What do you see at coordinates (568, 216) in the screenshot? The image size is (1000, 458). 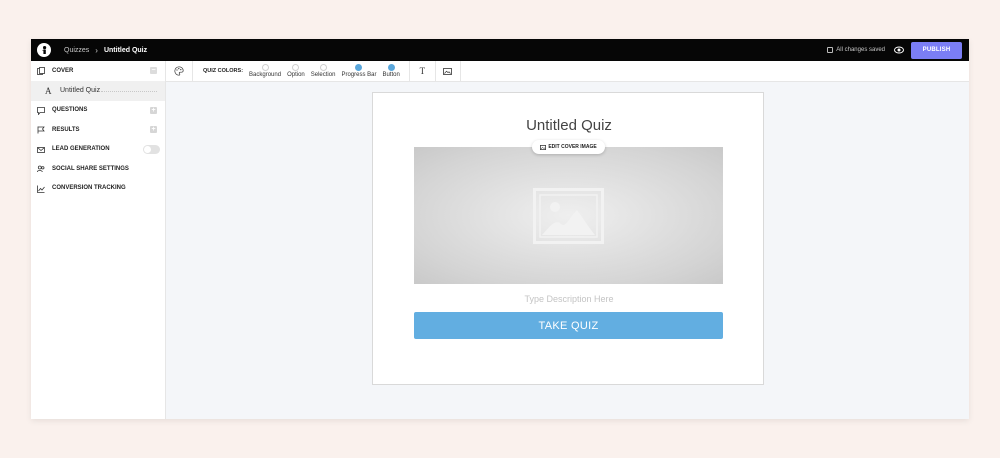 I see `image-placeholder-icon` at bounding box center [568, 216].